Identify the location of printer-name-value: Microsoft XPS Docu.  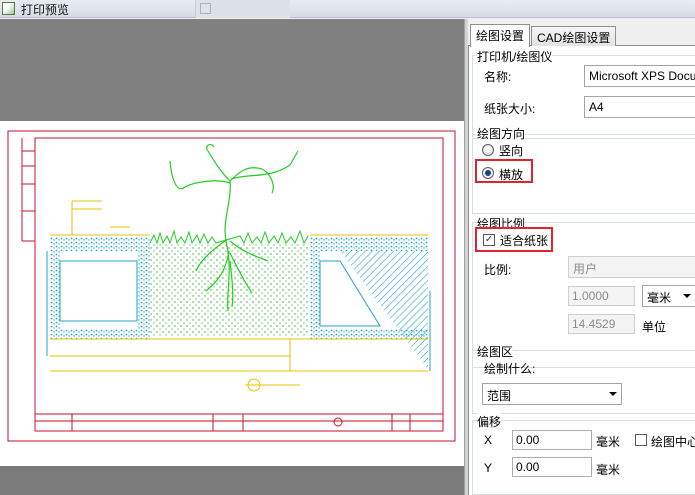
(642, 76).